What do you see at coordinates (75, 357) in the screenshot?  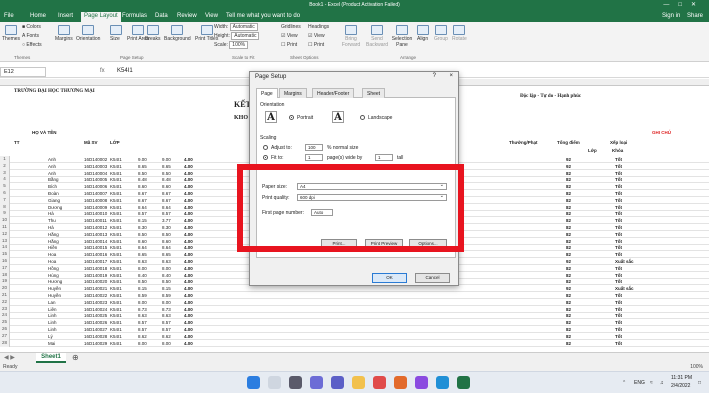 I see `add-sheet-icon: ⊕` at bounding box center [75, 357].